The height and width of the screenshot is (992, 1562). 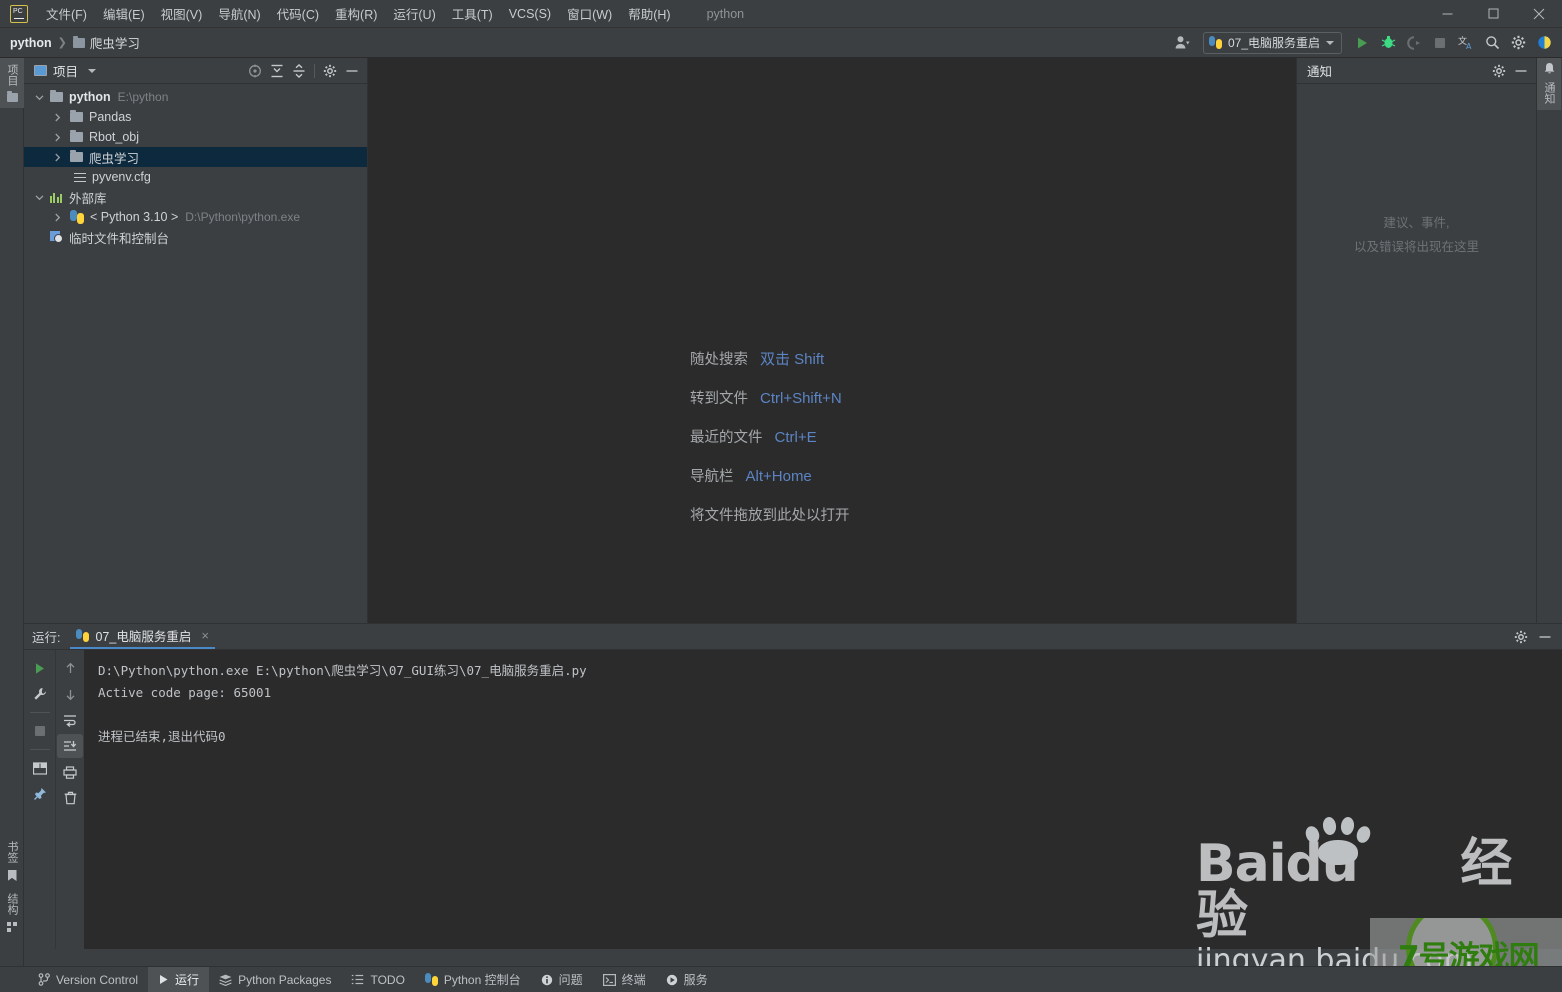 What do you see at coordinates (70, 798) in the screenshot?
I see `clear-all-trash-icon` at bounding box center [70, 798].